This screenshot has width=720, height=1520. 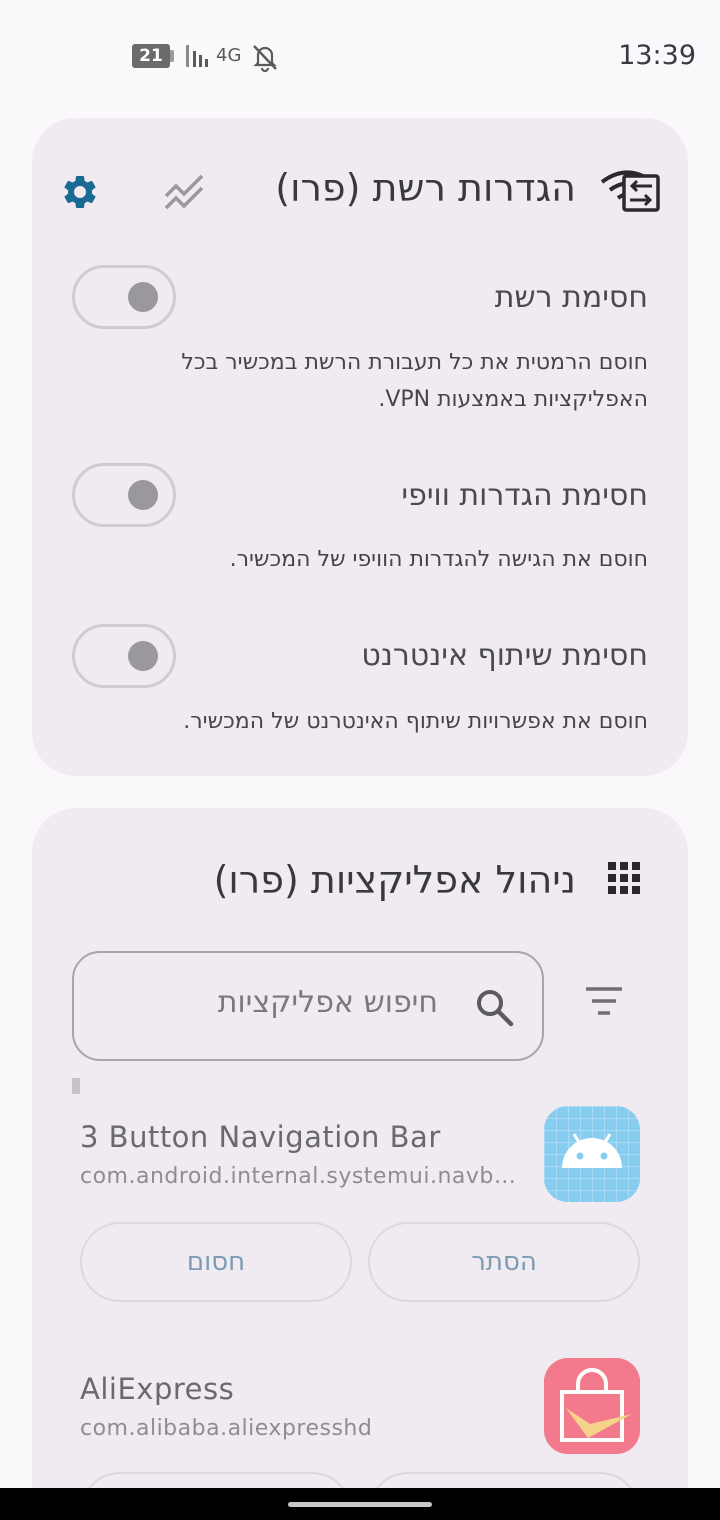 I want to click on gesture-handle, so click(x=360, y=1504).